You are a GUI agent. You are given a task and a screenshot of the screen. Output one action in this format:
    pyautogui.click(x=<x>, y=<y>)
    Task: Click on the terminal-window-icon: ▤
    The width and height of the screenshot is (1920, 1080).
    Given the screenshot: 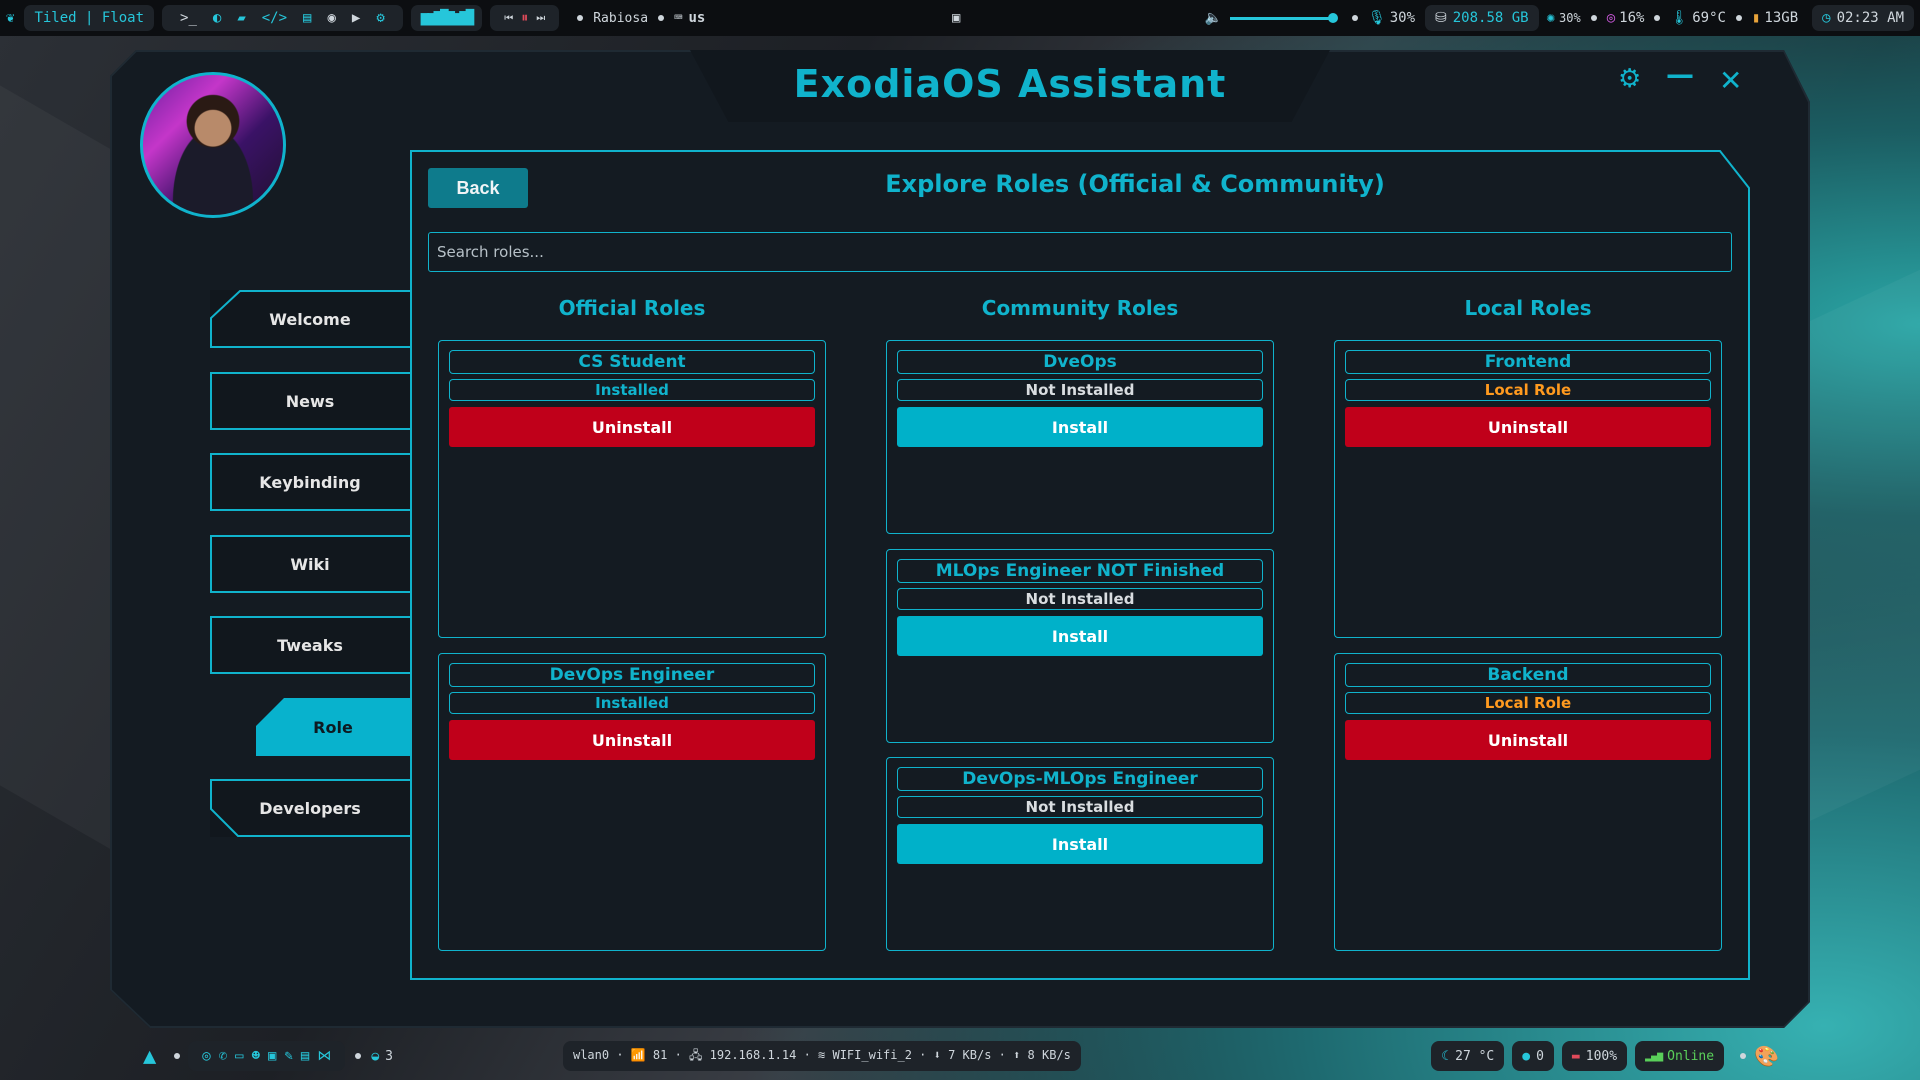 What is the action you would take?
    pyautogui.click(x=305, y=1056)
    